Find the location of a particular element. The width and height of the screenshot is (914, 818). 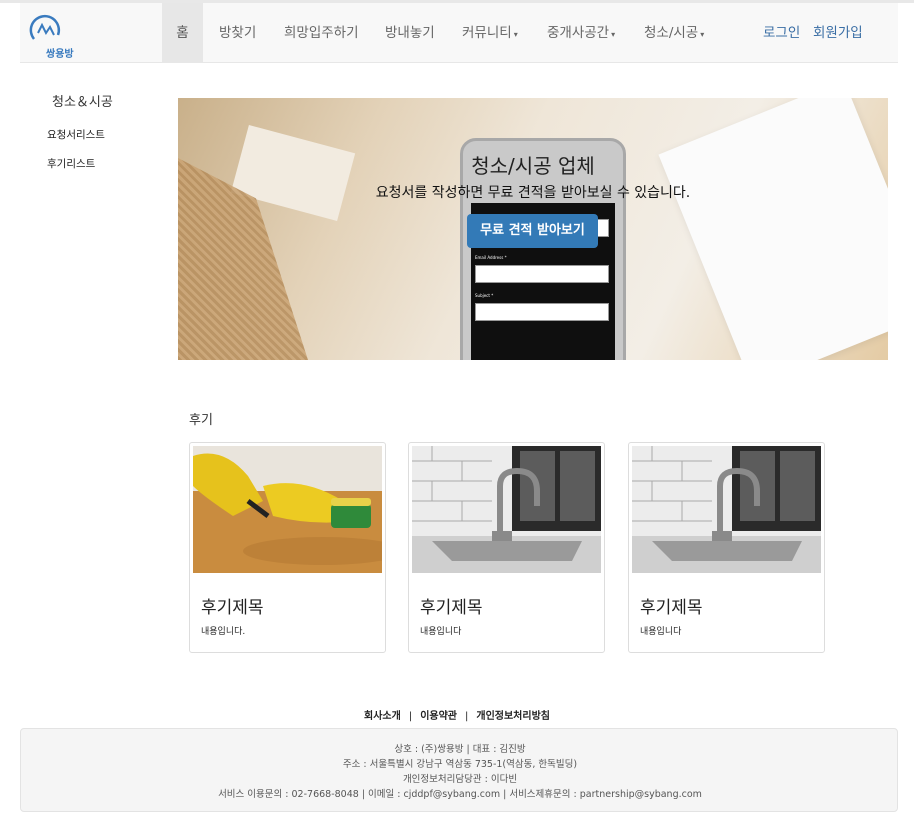

nav-hope-move-in: 희망입주하기 is located at coordinates (321, 33).